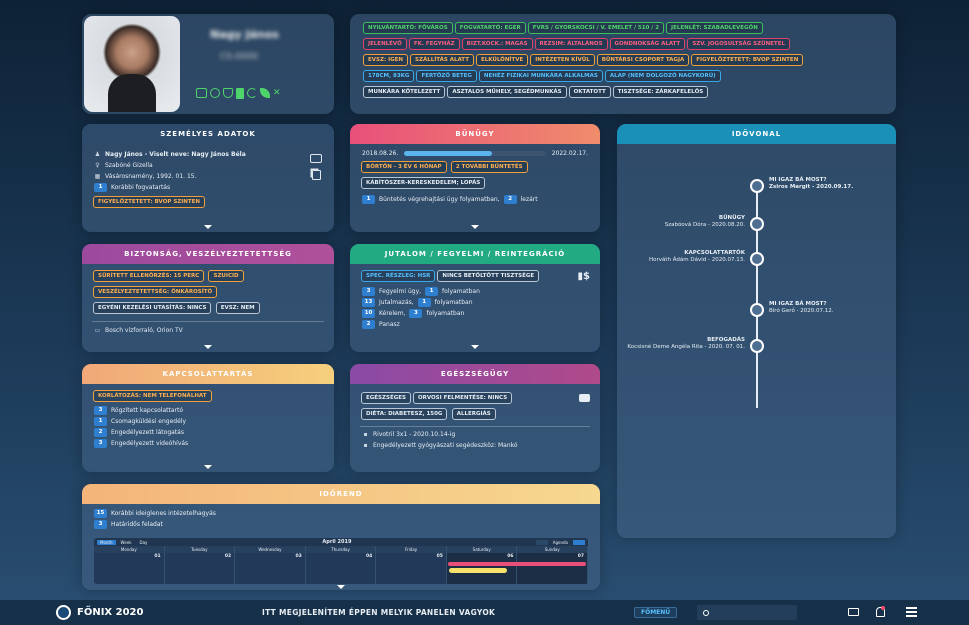 Image resolution: width=969 pixels, height=625 pixels. Describe the element at coordinates (583, 276) in the screenshot. I see `money-icon: ▮$` at that location.